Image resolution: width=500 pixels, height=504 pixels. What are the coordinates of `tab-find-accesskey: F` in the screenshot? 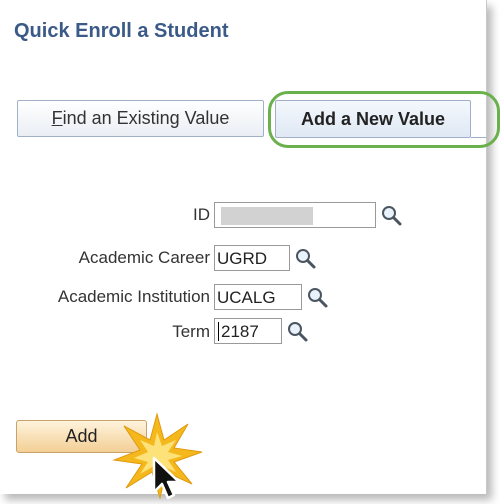 It's located at (57, 118).